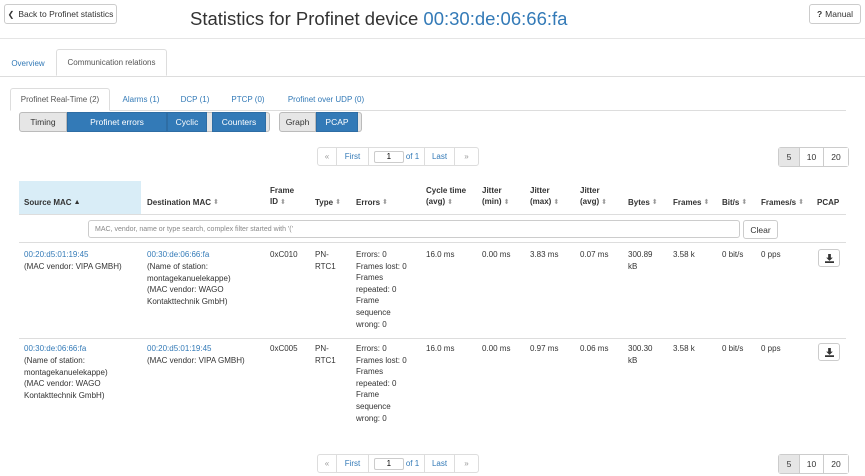 This screenshot has height=476, width=865. Describe the element at coordinates (733, 348) in the screenshot. I see `row2-bits: 0 bit/s` at that location.